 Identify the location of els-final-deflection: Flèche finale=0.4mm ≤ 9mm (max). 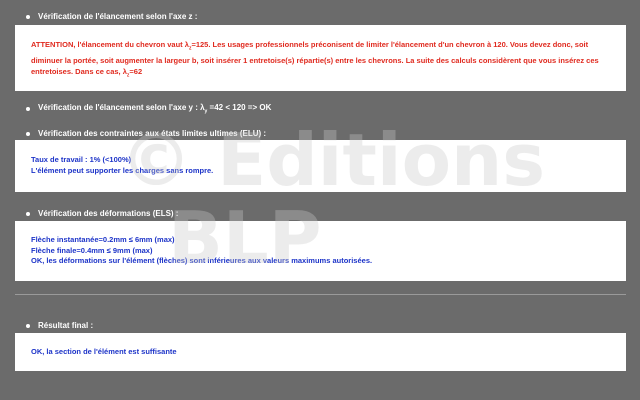
(92, 250).